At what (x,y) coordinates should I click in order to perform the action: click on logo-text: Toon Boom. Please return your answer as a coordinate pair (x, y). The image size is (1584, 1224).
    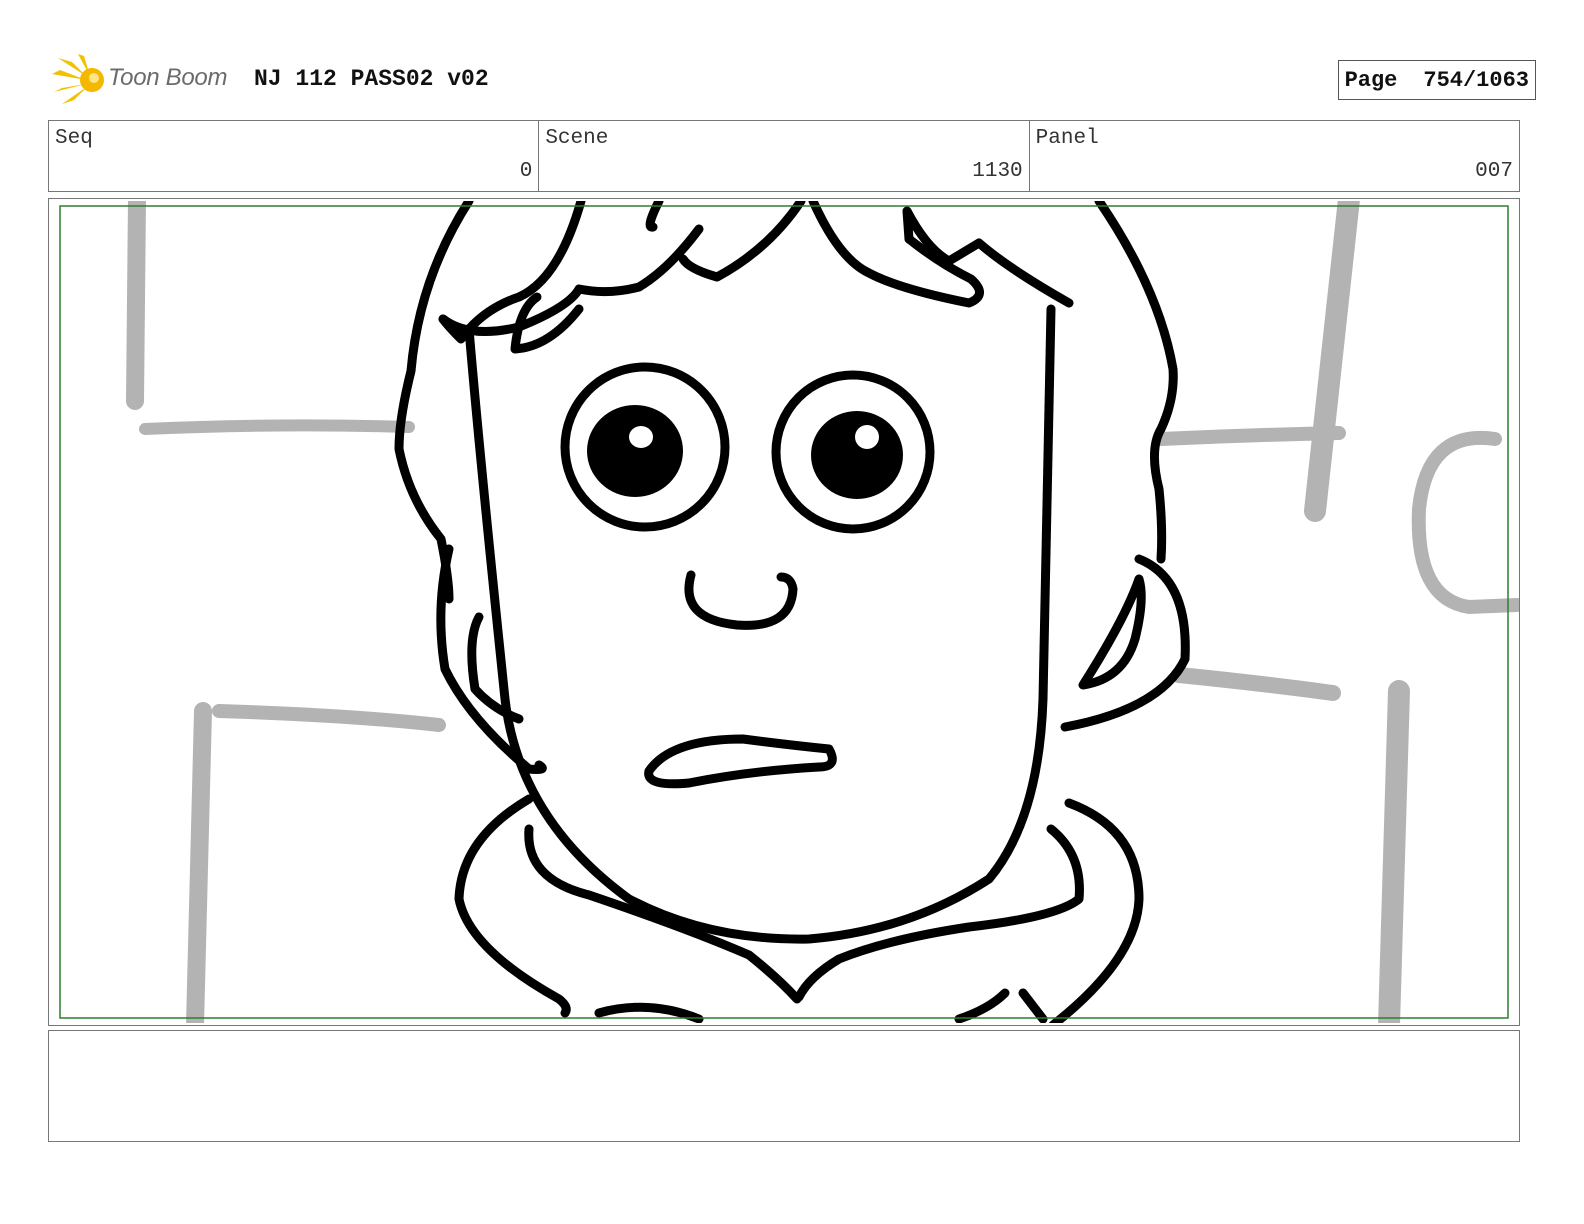
    Looking at the image, I should click on (168, 77).